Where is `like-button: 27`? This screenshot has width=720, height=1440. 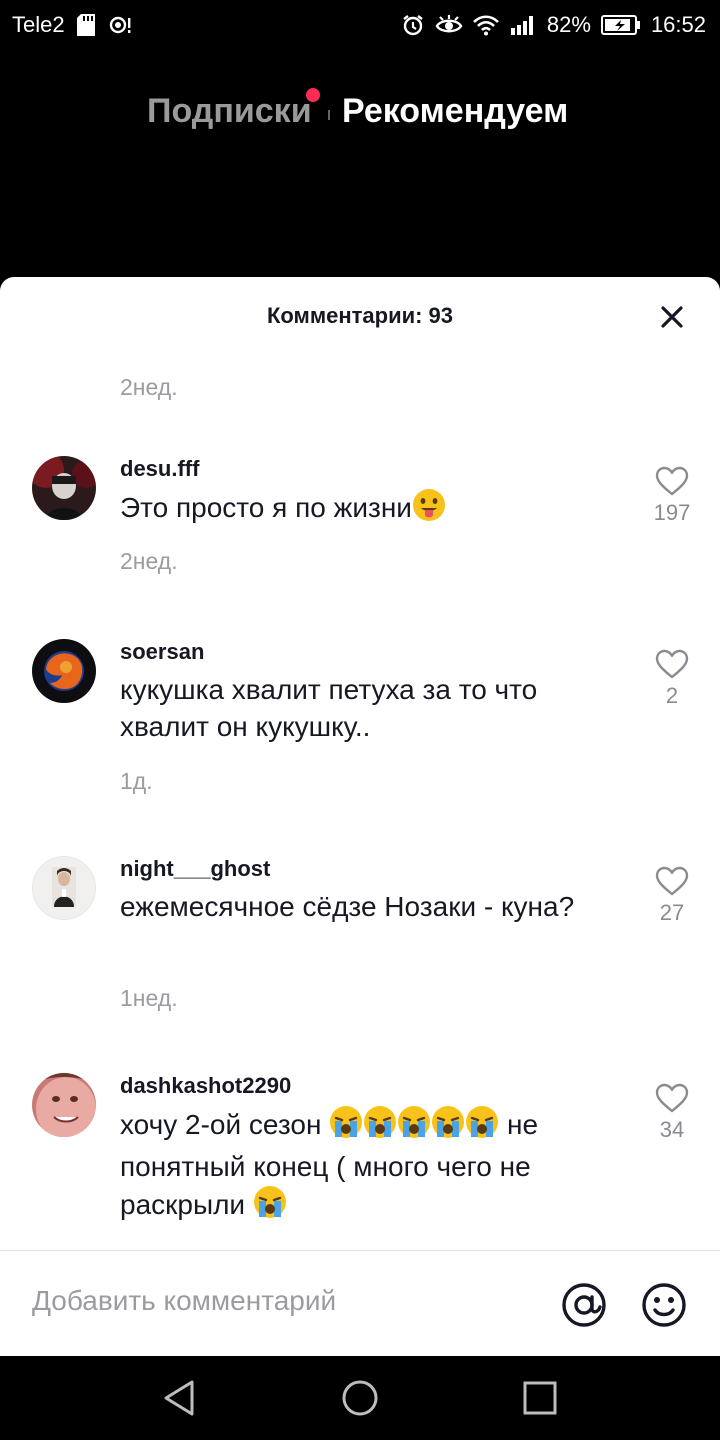 like-button: 27 is located at coordinates (672, 896).